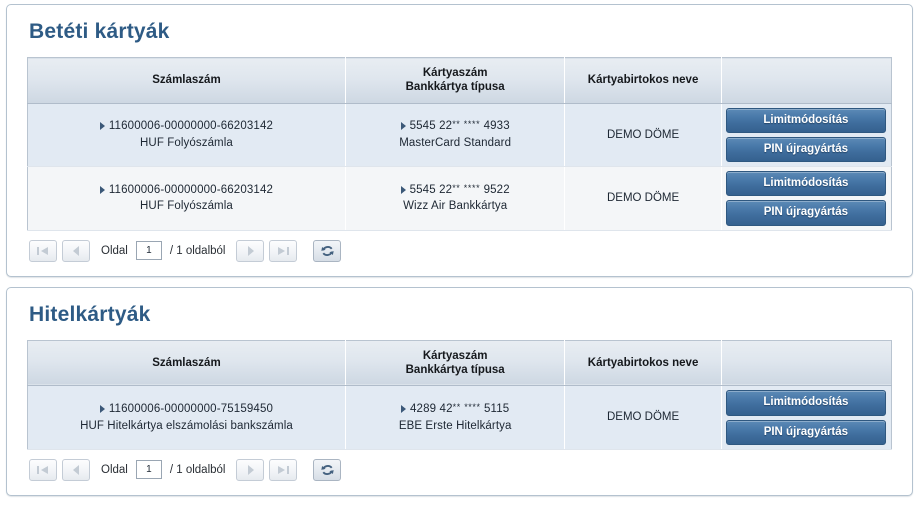 This screenshot has height=527, width=919. Describe the element at coordinates (459, 465) in the screenshot. I see `pagination-credit: Oldal / 1 oldalból` at that location.